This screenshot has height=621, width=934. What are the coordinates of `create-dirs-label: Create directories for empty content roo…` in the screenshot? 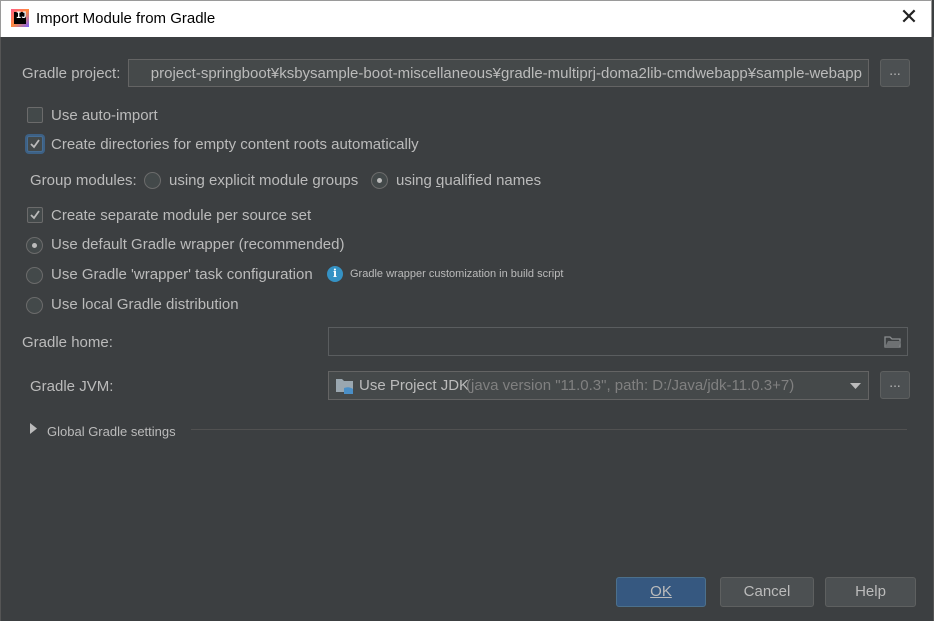 It's located at (235, 144).